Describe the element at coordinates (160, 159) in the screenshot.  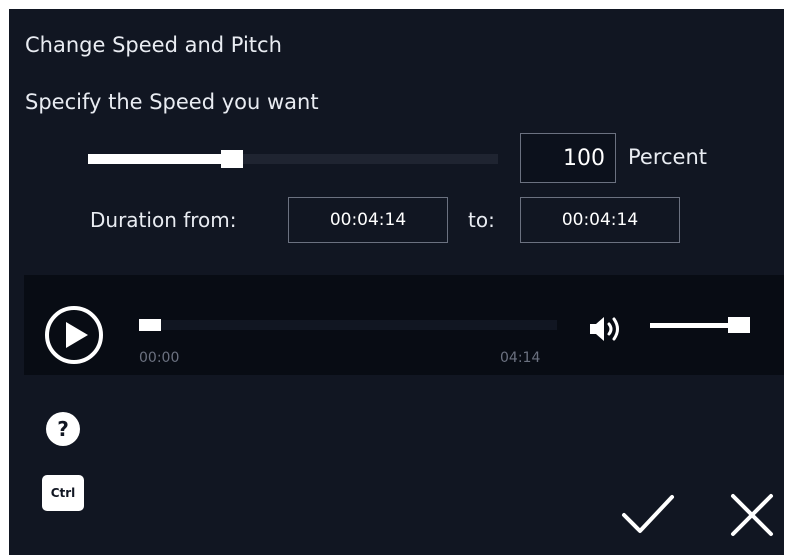
I see `speed-slider-fill` at that location.